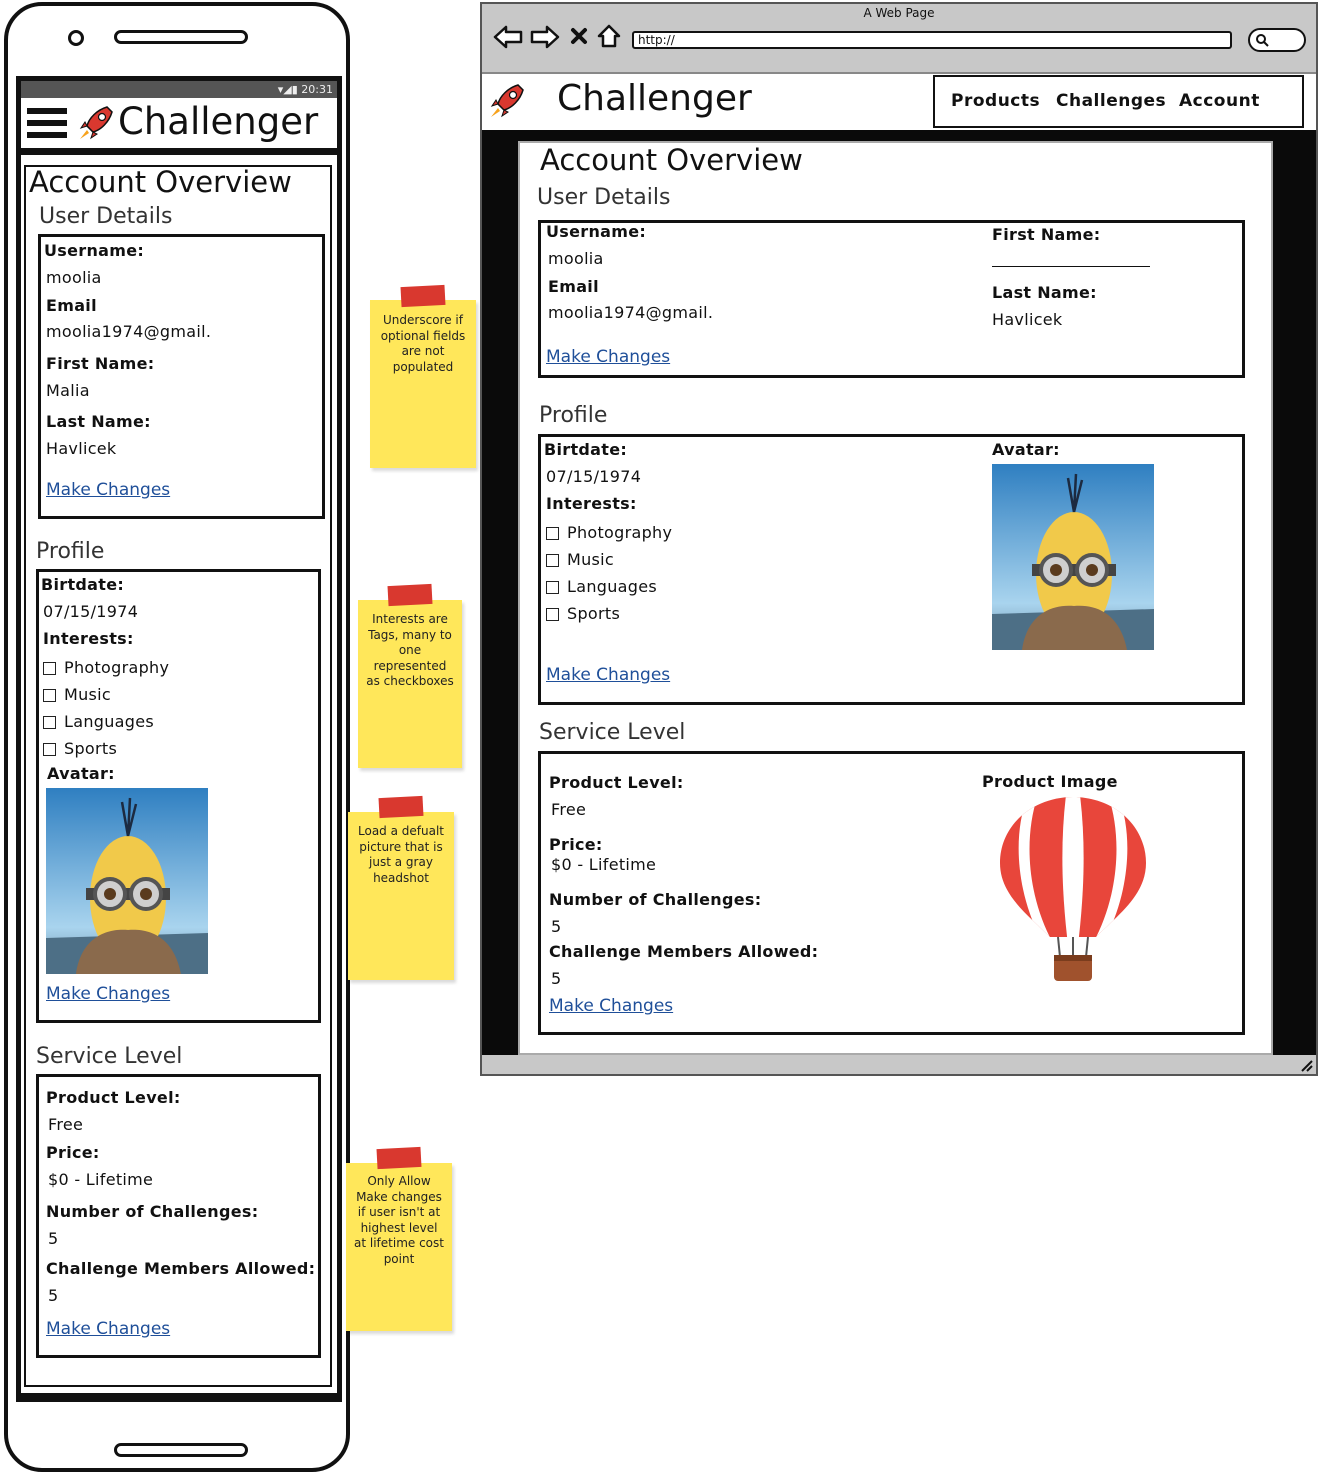 The width and height of the screenshot is (1321, 1477). What do you see at coordinates (932, 40) in the screenshot?
I see `address-bar: http://` at bounding box center [932, 40].